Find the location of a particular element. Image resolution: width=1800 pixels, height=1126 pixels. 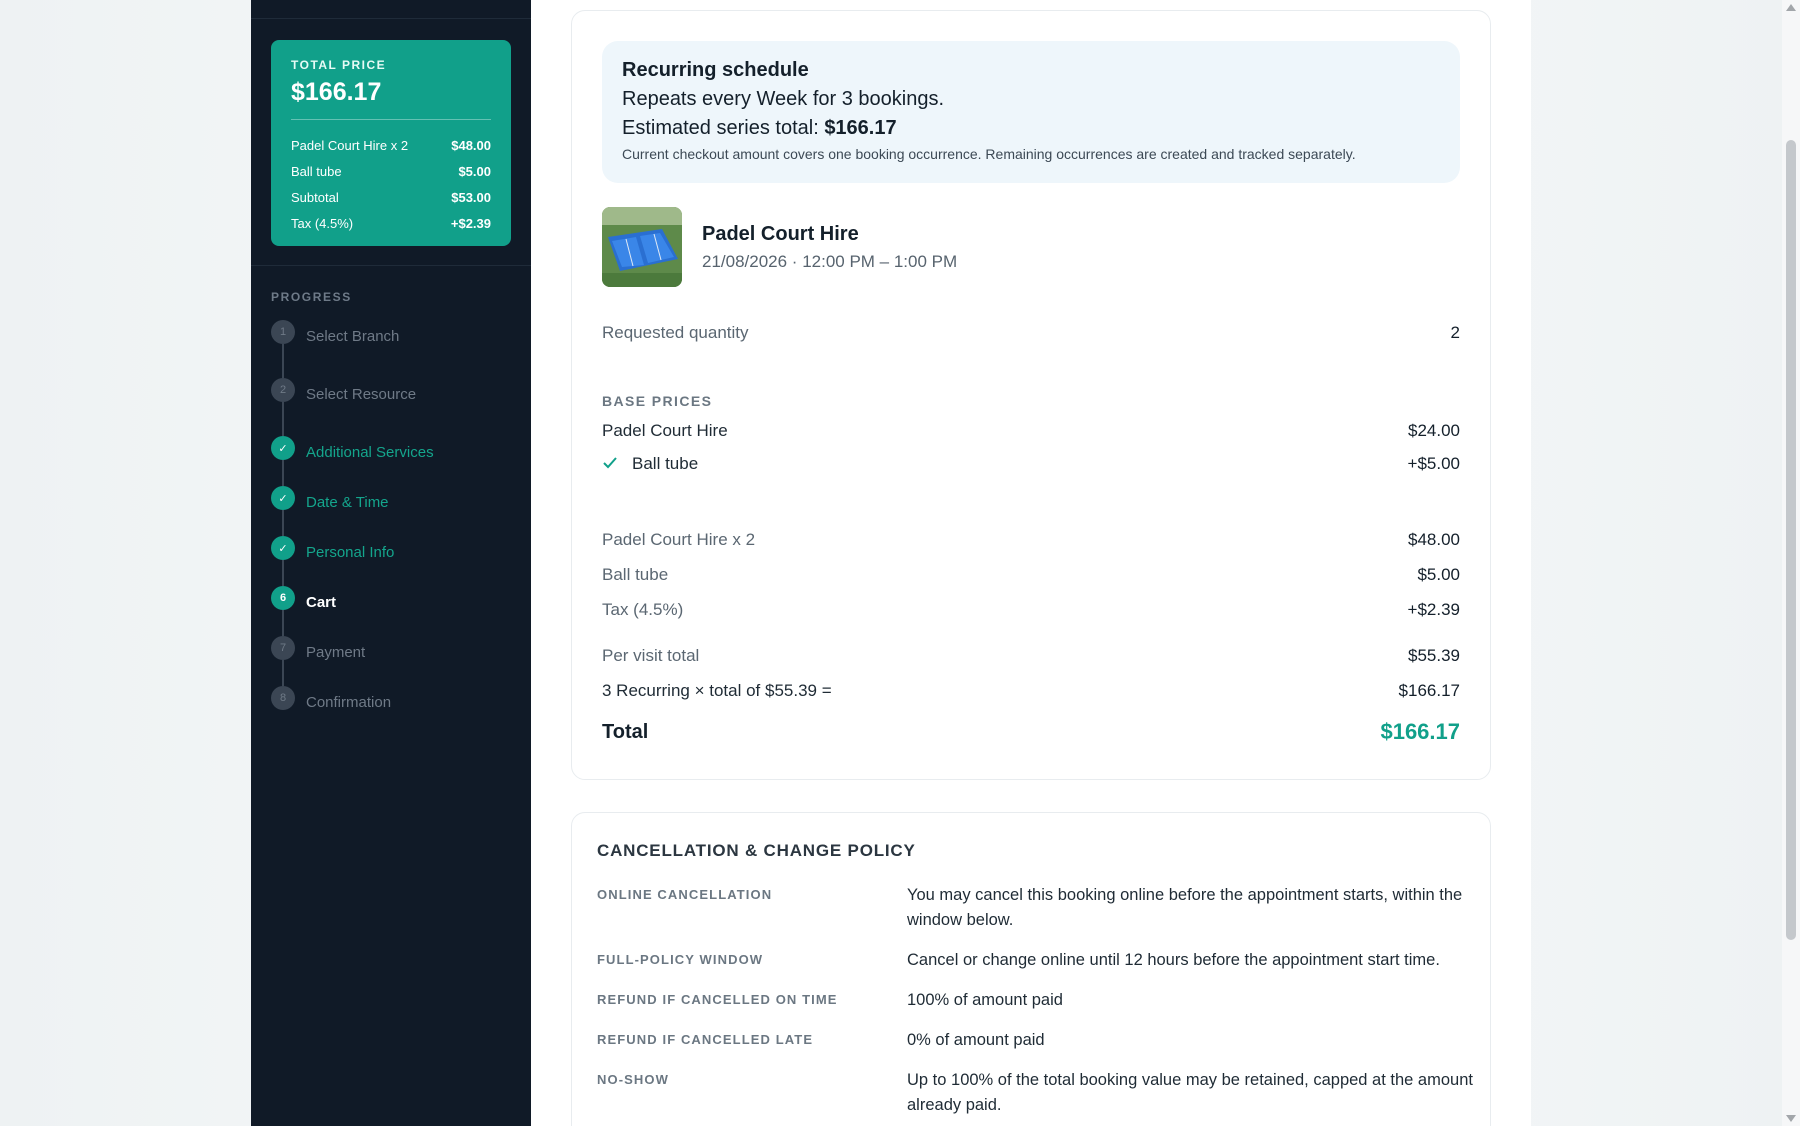

policy-key: REFUND IF CANCELLED ON TIME is located at coordinates (717, 999).